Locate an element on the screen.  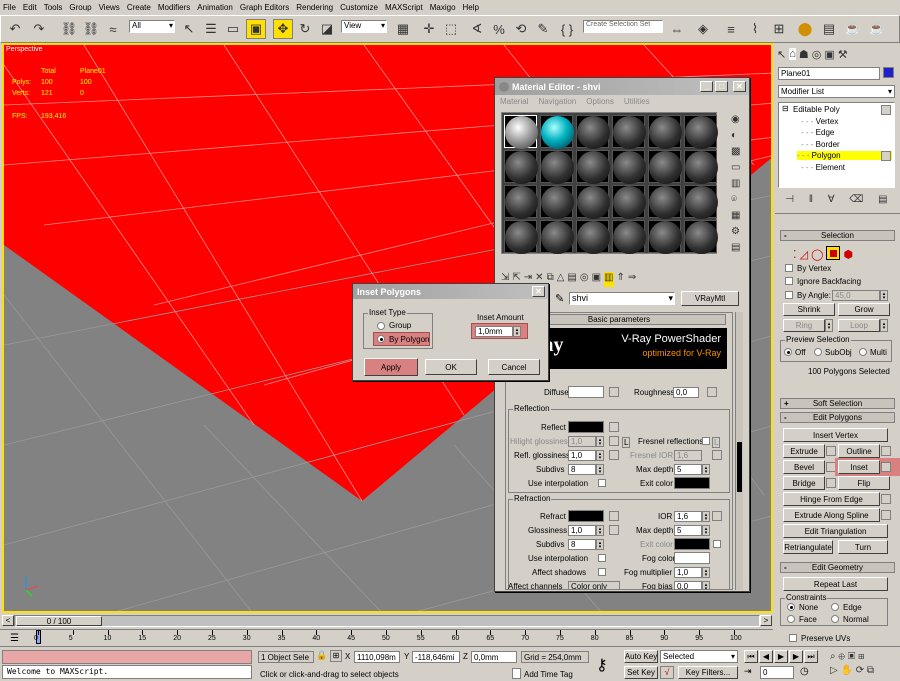
pivot-icon: ▦ is located at coordinates (403, 29).